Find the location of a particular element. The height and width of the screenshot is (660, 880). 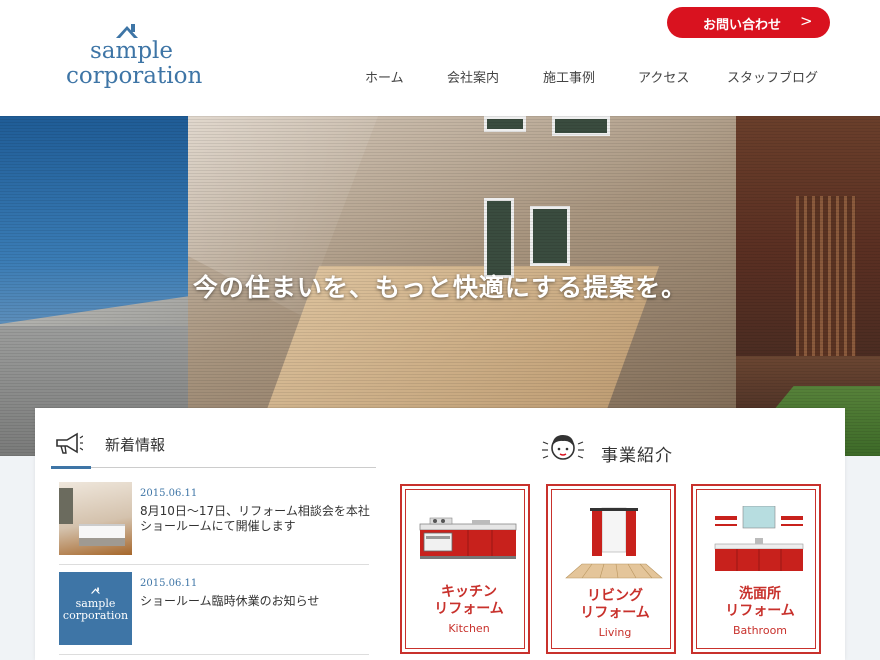

business-header: 事業紹介 is located at coordinates (641, 448).